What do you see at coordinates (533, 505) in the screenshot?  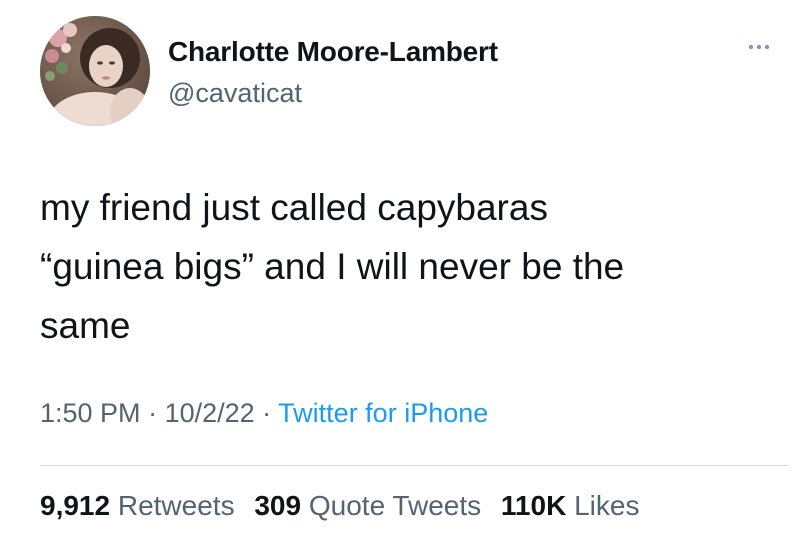 I see `likes-count: 110K` at bounding box center [533, 505].